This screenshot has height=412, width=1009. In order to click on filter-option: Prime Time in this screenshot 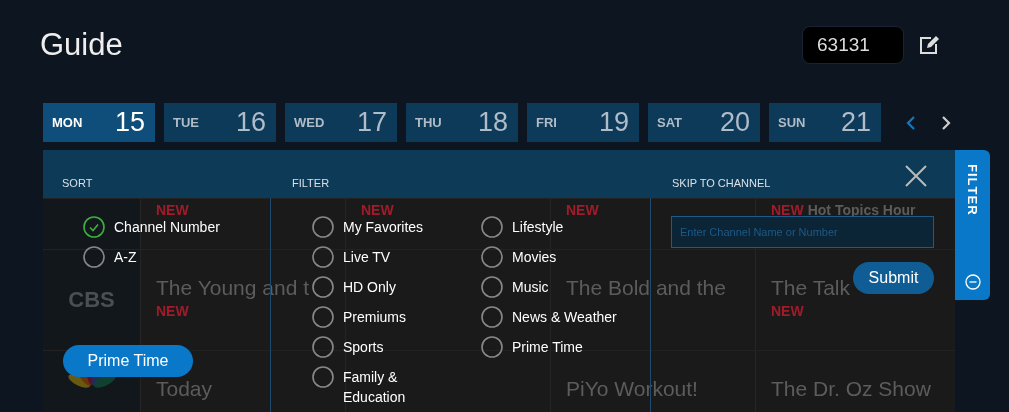, I will do `click(532, 347)`.